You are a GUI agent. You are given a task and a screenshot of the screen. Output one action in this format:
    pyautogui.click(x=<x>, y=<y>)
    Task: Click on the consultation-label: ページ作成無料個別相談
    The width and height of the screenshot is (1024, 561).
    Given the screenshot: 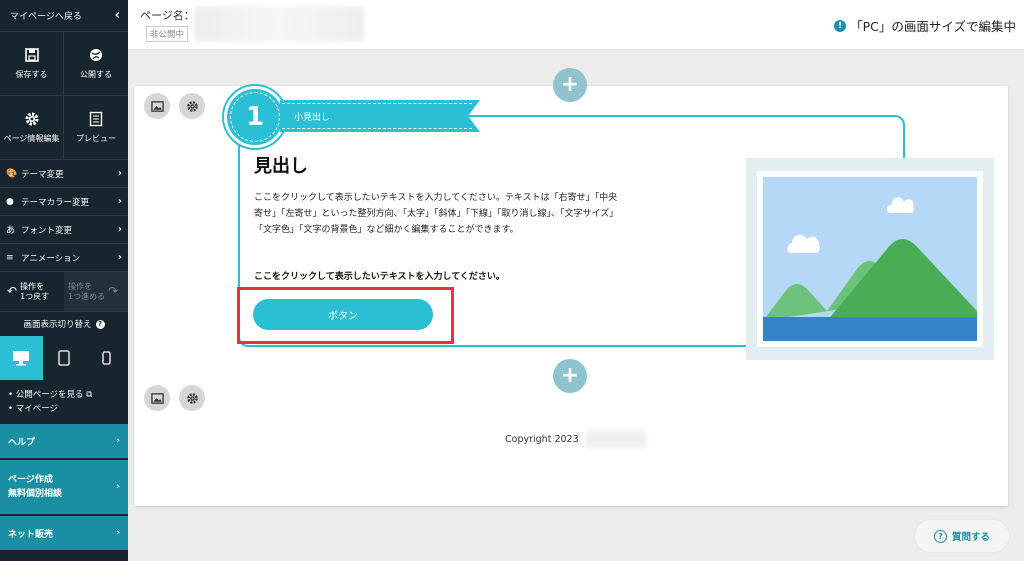 What is the action you would take?
    pyautogui.click(x=62, y=487)
    